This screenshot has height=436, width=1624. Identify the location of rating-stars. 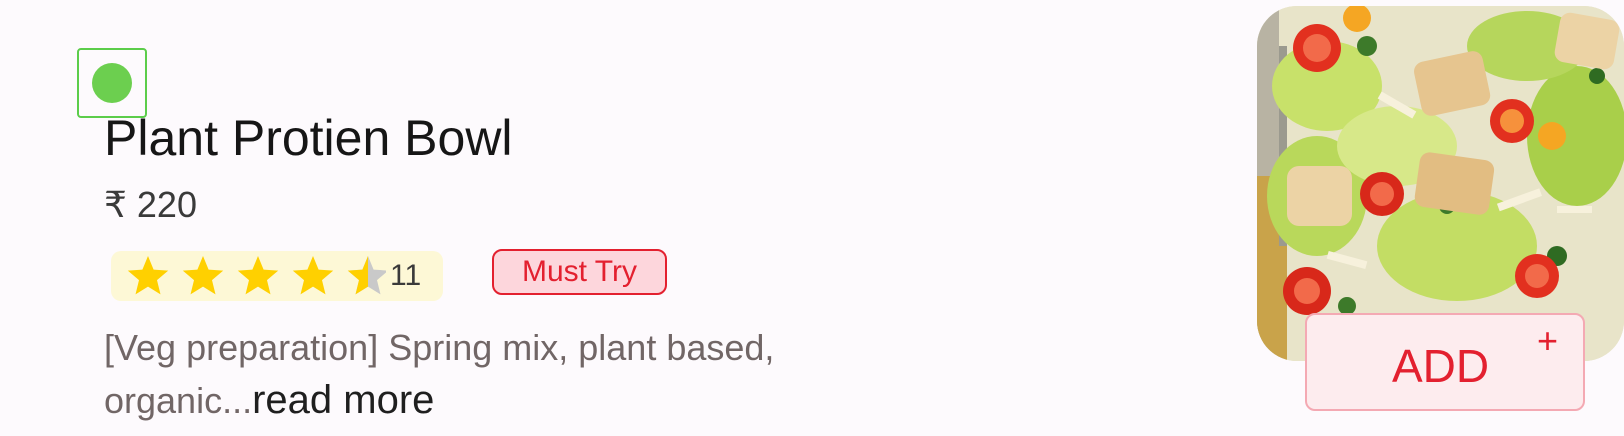
(256, 275).